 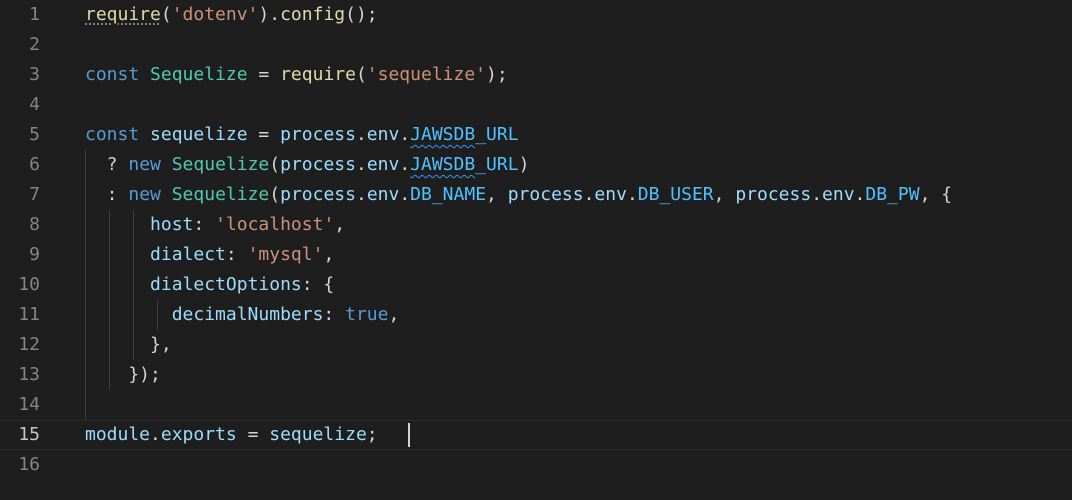 I want to click on code-token: 'localhost', so click(x=275, y=224).